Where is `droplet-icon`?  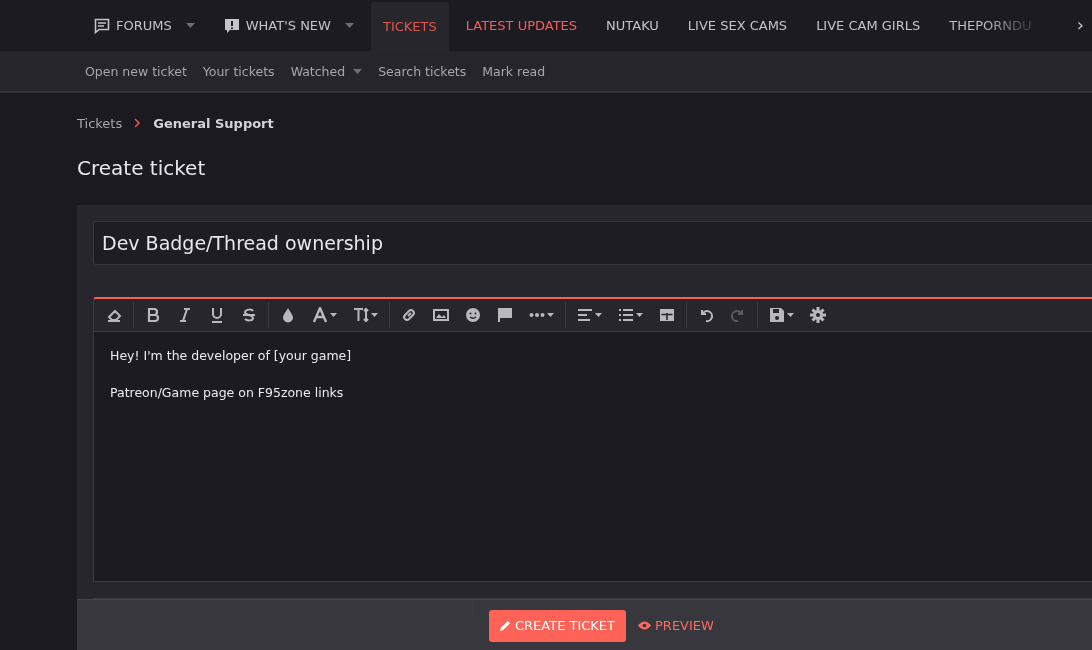
droplet-icon is located at coordinates (288, 315).